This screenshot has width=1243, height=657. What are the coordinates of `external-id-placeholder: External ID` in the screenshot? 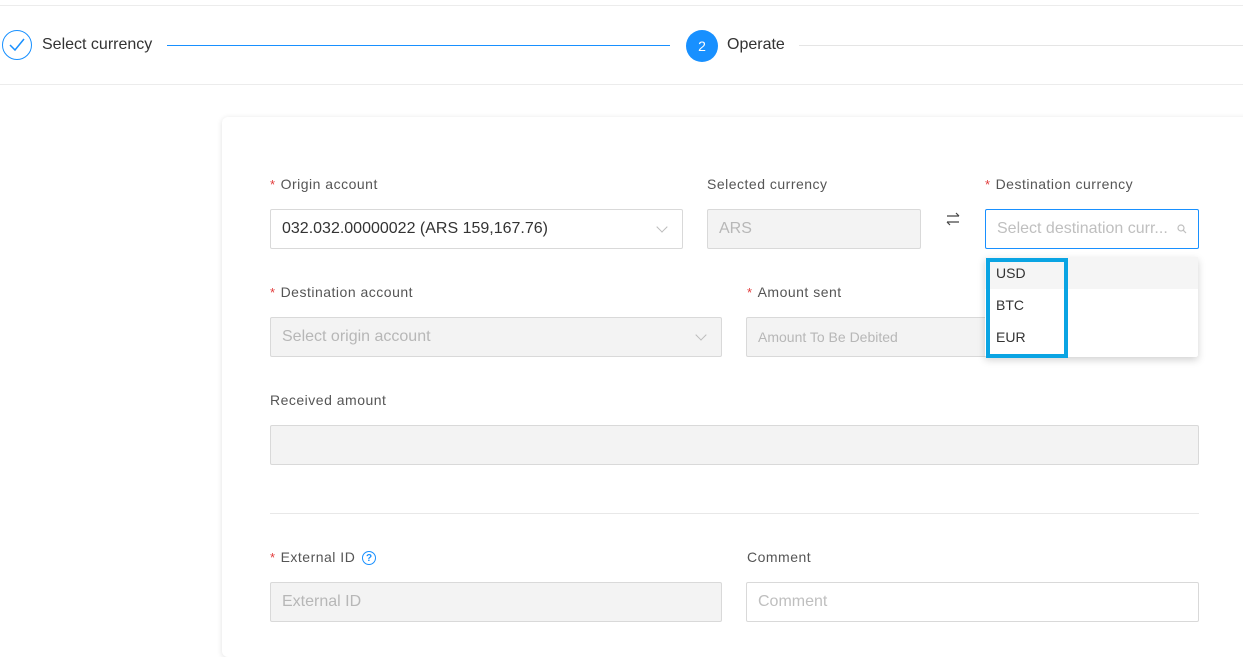 It's located at (322, 601).